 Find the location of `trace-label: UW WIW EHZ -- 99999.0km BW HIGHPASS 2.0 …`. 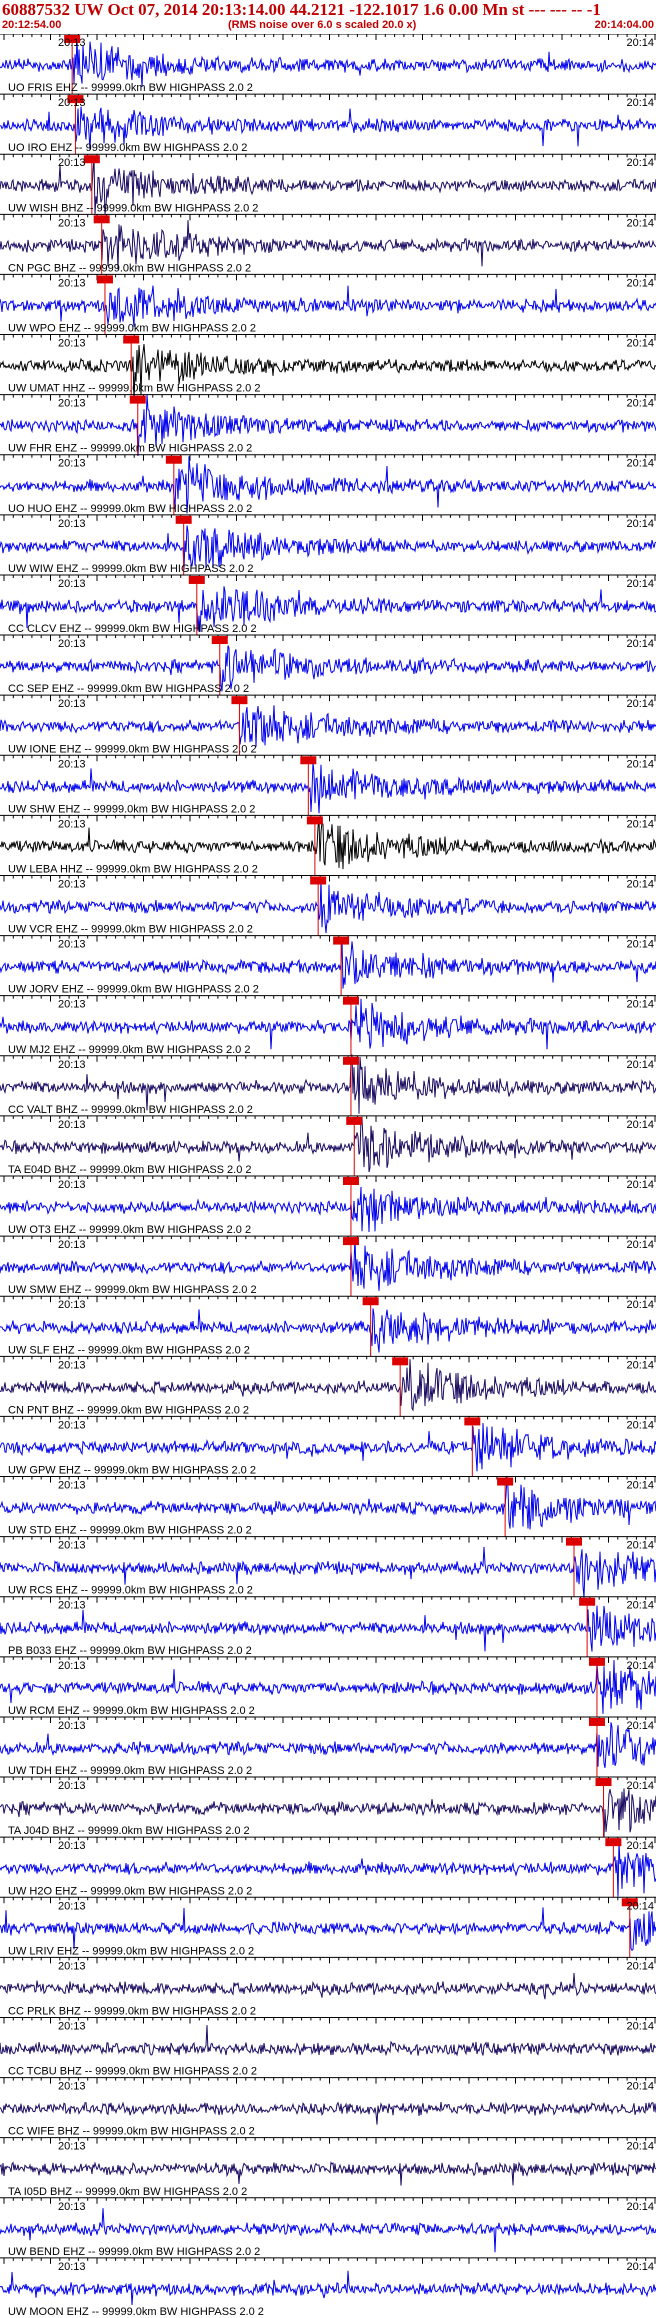

trace-label: UW WIW EHZ -- 99999.0km BW HIGHPASS 2.0 … is located at coordinates (131, 569).